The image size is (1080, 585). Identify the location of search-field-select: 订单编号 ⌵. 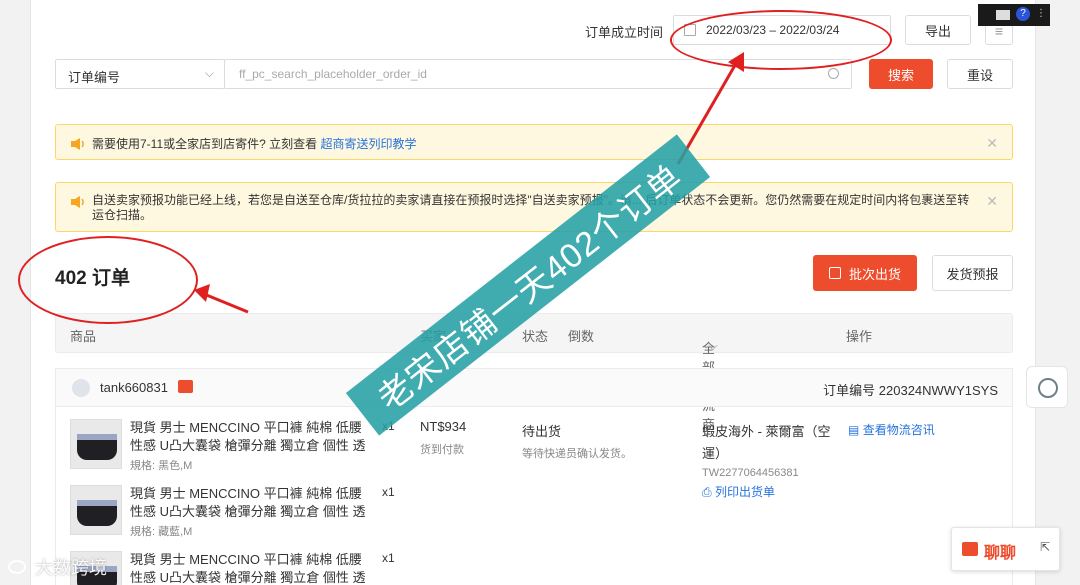
(140, 74).